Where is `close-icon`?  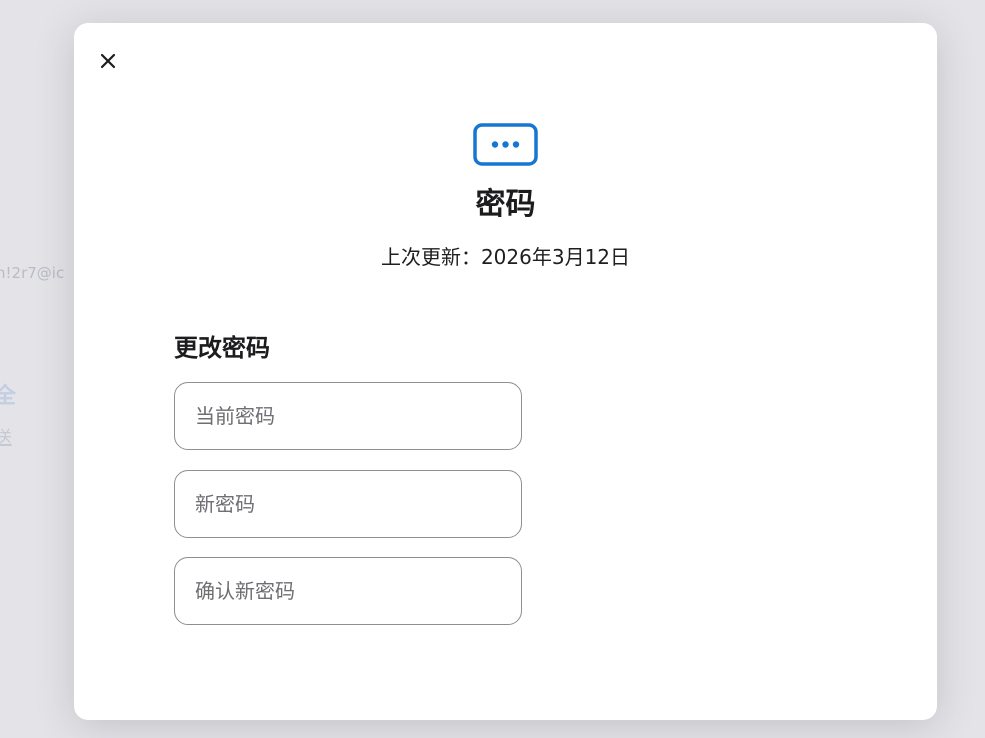 close-icon is located at coordinates (108, 61).